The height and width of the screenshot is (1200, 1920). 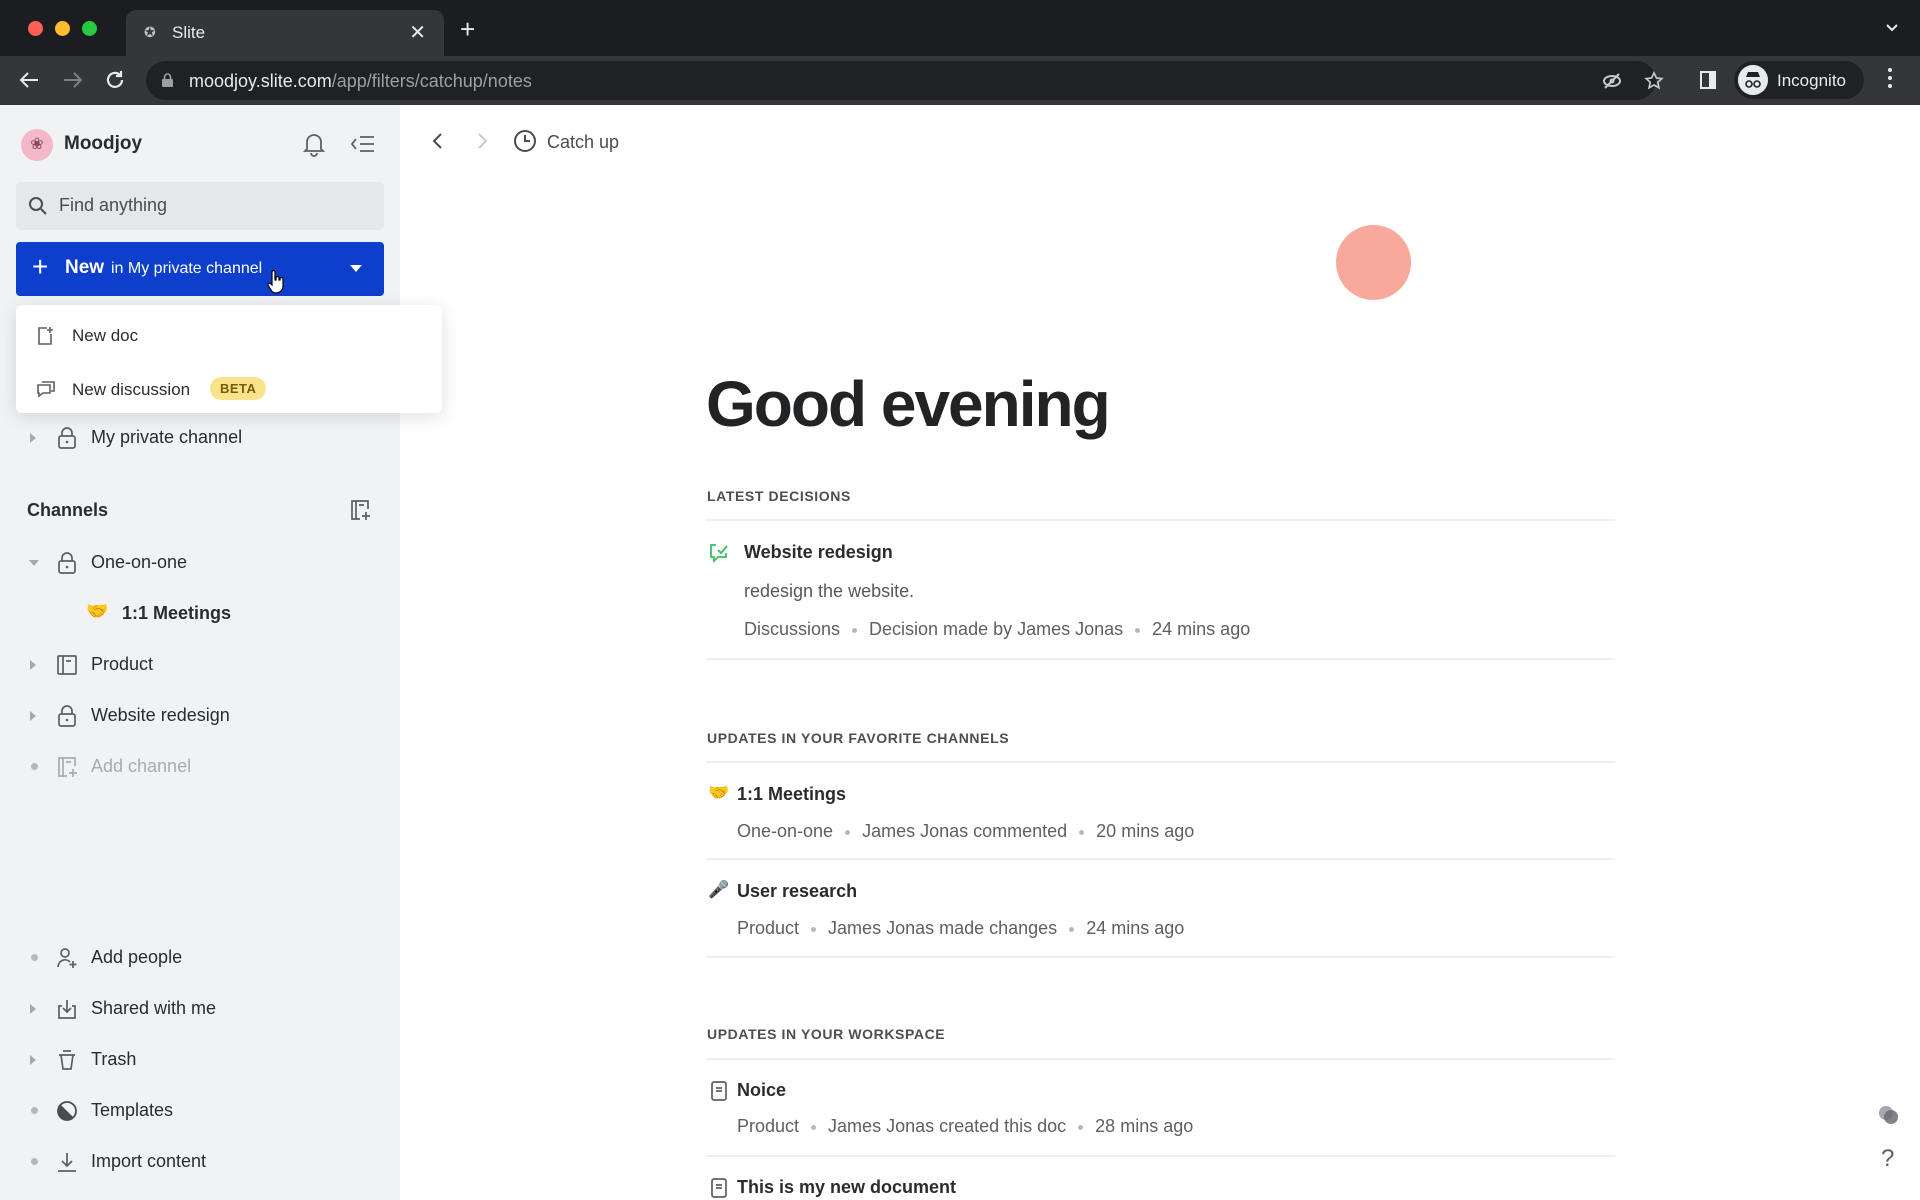 I want to click on bookmark-star-icon, so click(x=1654, y=81).